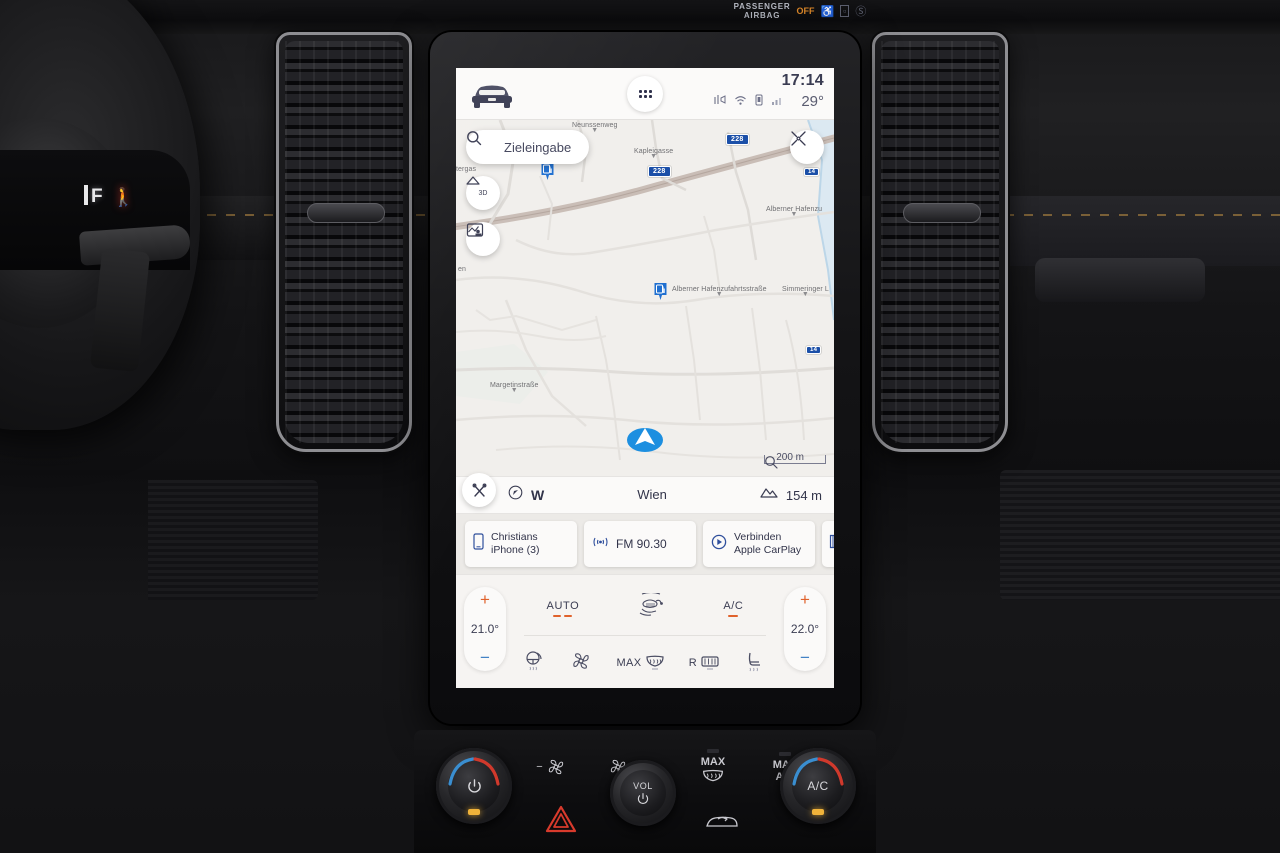 This screenshot has width=1280, height=853. Describe the element at coordinates (713, 766) in the screenshot. I see `max-defrost-physical-button: MAX` at that location.